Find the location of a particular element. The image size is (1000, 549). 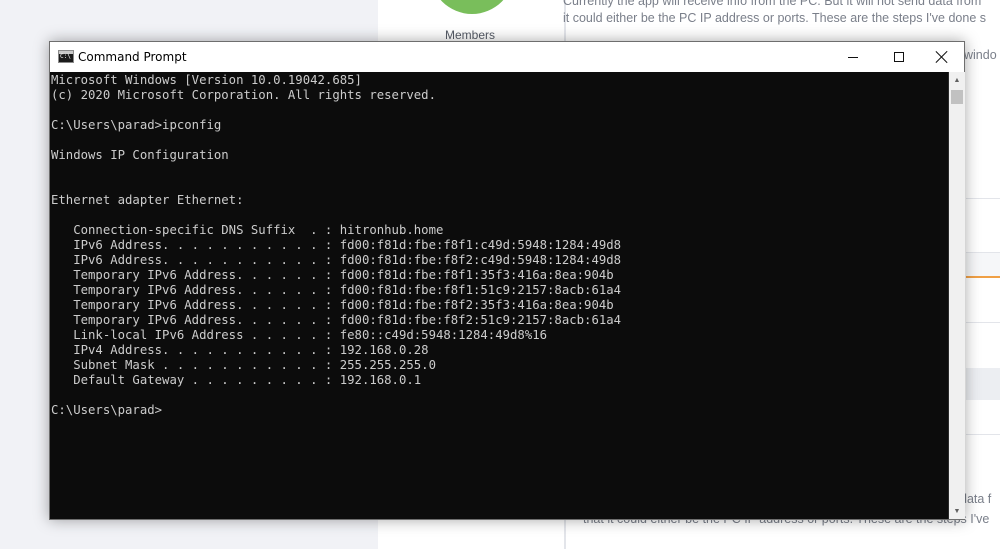

panel-strip is located at coordinates (983, 384).